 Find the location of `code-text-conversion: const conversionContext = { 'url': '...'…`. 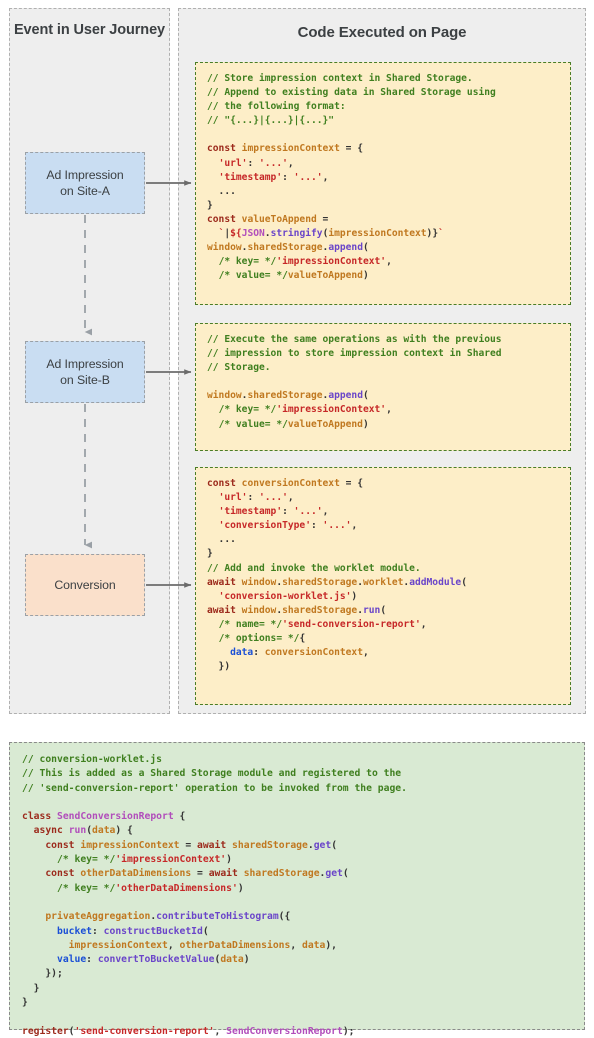

code-text-conversion: const conversionContext = { 'url': '...'… is located at coordinates (337, 575).